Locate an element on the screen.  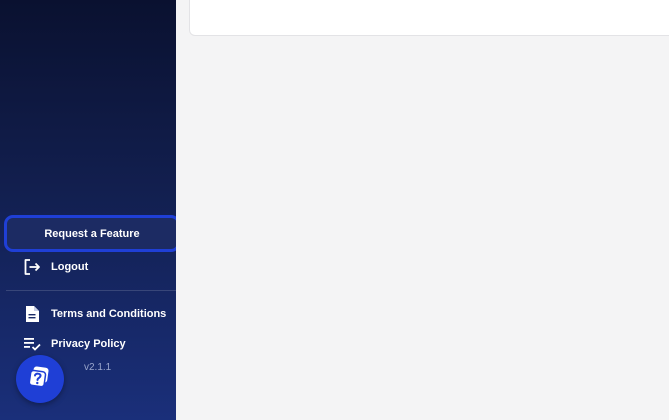
version-text: v2.1.1 is located at coordinates (98, 367).